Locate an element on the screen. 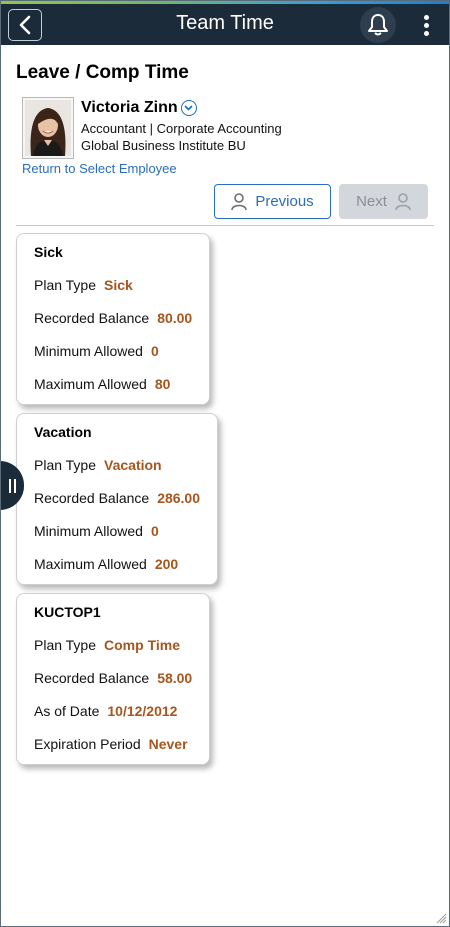 This screenshot has height=927, width=450. row-value: Vacation is located at coordinates (133, 465).